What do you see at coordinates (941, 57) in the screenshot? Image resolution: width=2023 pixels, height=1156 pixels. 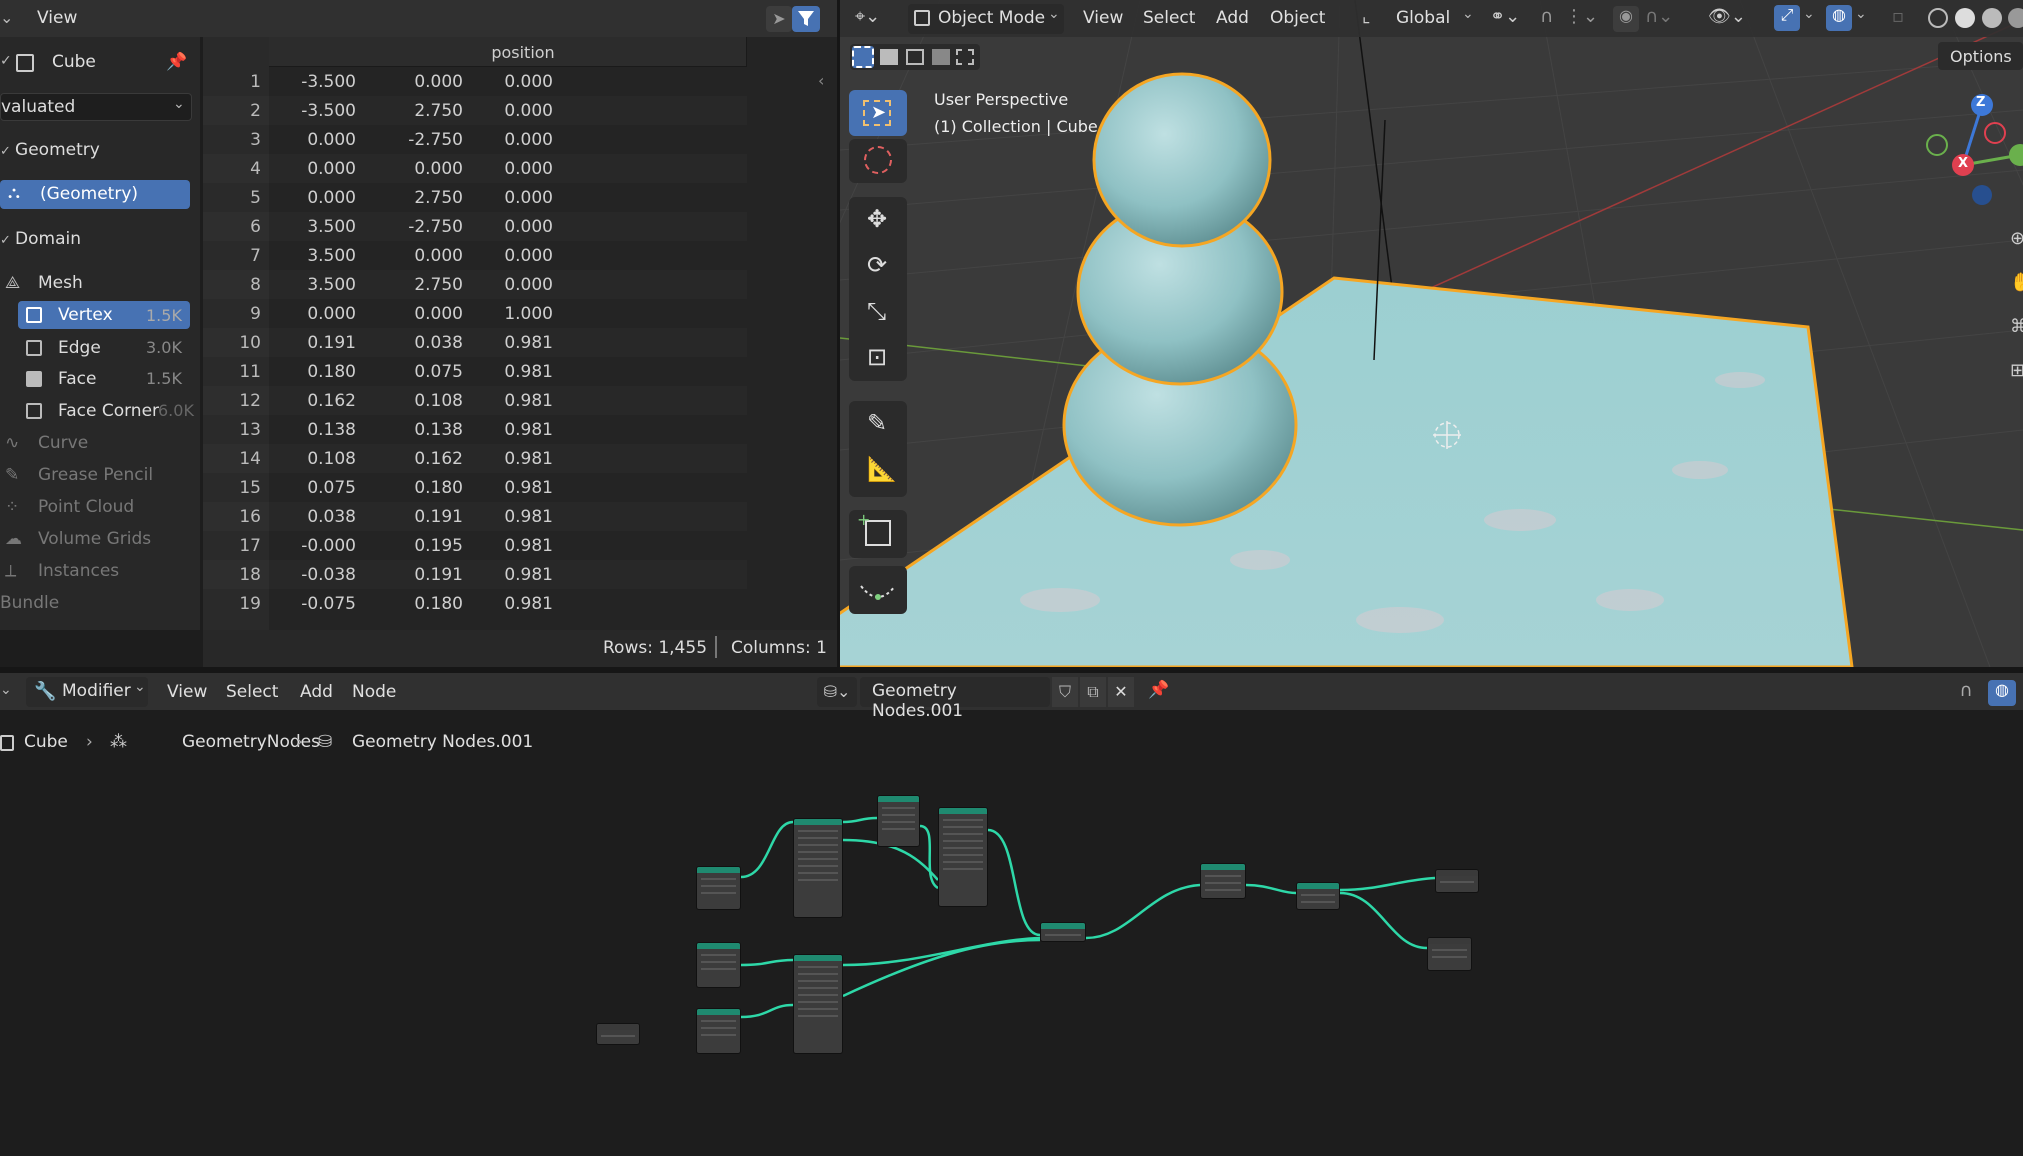 I see `select-invert-icon` at bounding box center [941, 57].